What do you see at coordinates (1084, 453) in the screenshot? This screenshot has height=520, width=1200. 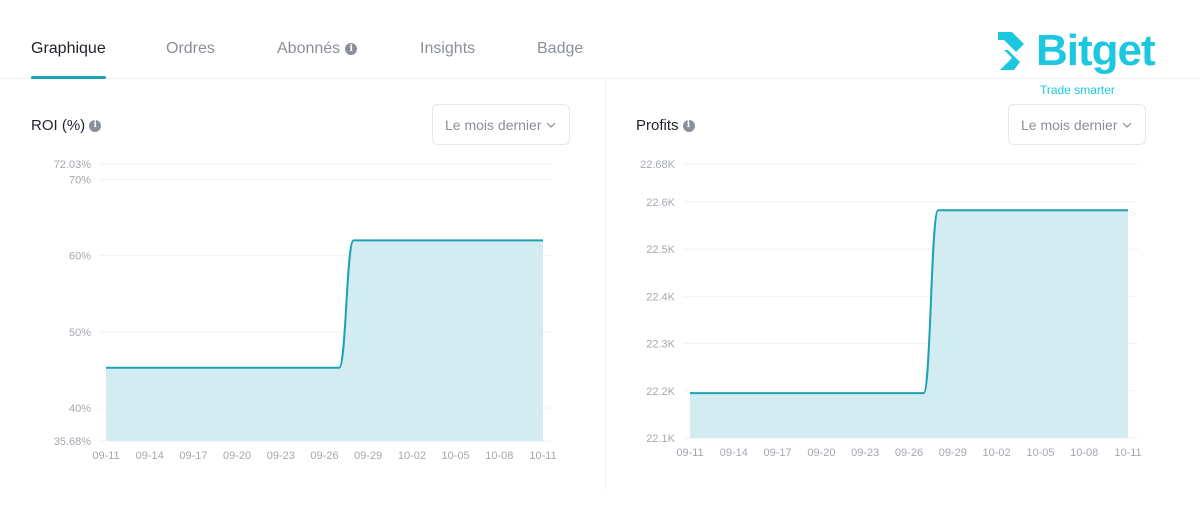 I see `profits-x-tick-label: 10-08` at bounding box center [1084, 453].